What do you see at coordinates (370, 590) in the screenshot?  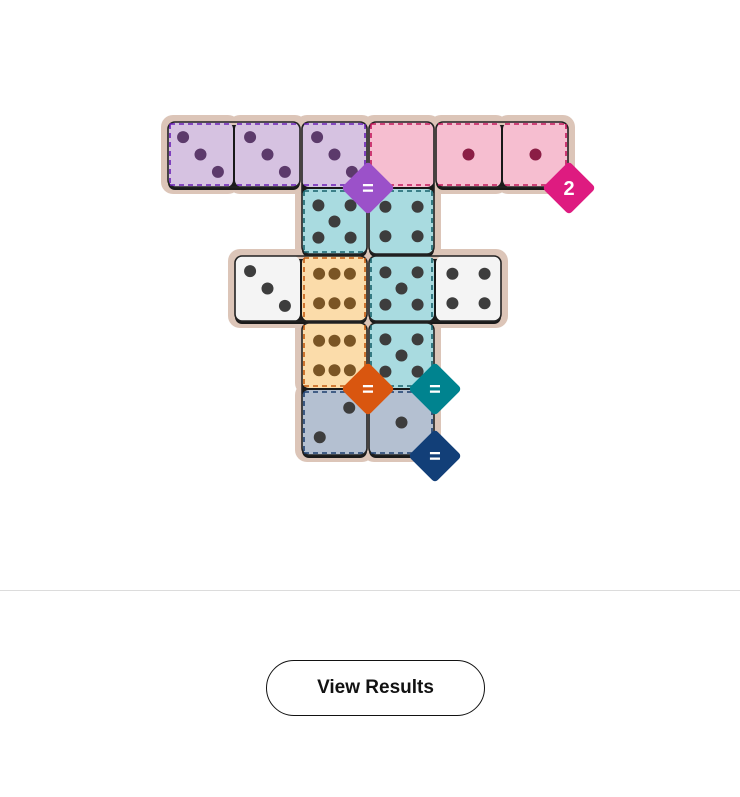 I see `section-divider` at bounding box center [370, 590].